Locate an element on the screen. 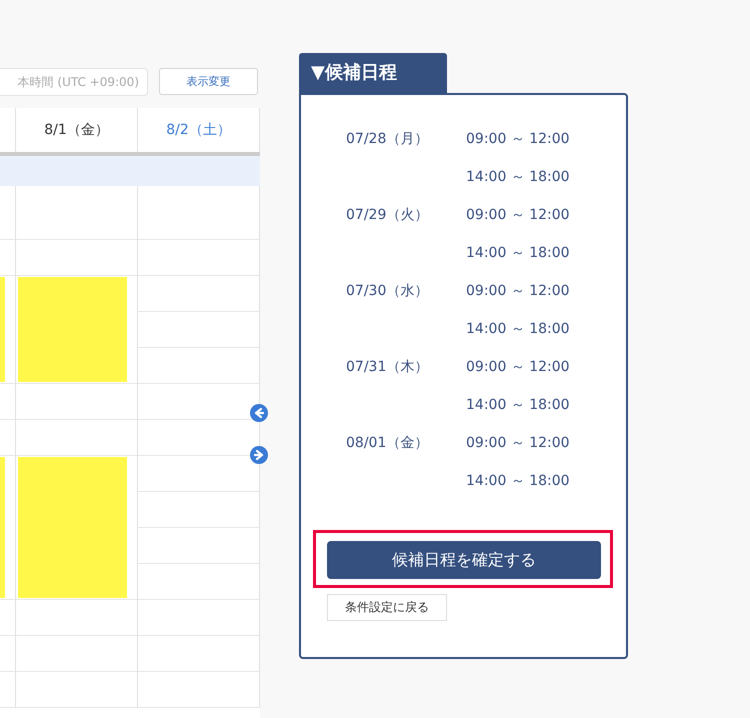 This screenshot has width=750, height=718. change-view-button: 表示変更 is located at coordinates (208, 81).